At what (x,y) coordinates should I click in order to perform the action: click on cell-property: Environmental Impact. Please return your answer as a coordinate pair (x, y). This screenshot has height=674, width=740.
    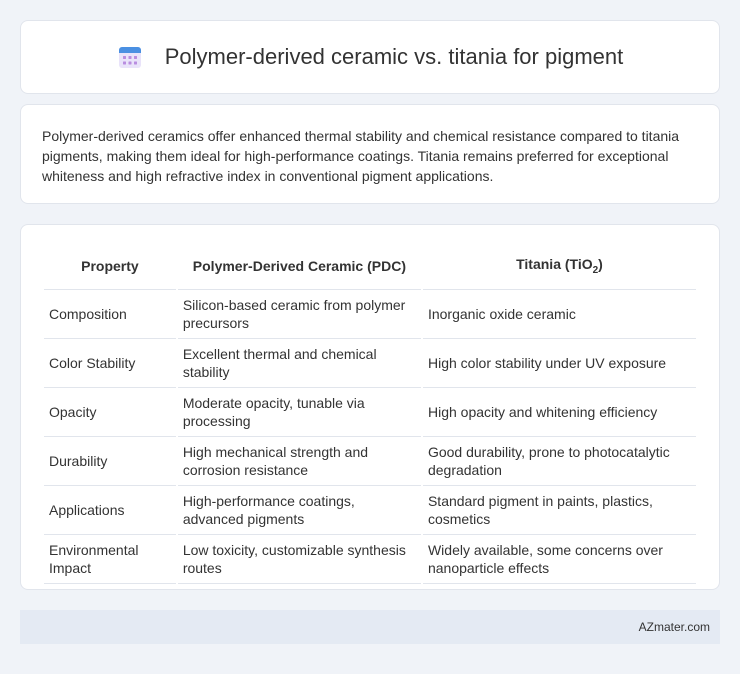
    Looking at the image, I should click on (110, 559).